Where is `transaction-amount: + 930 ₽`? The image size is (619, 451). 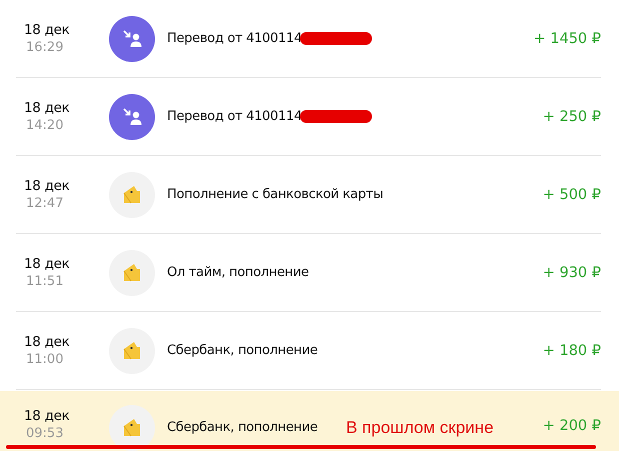
transaction-amount: + 930 ₽ is located at coordinates (571, 272).